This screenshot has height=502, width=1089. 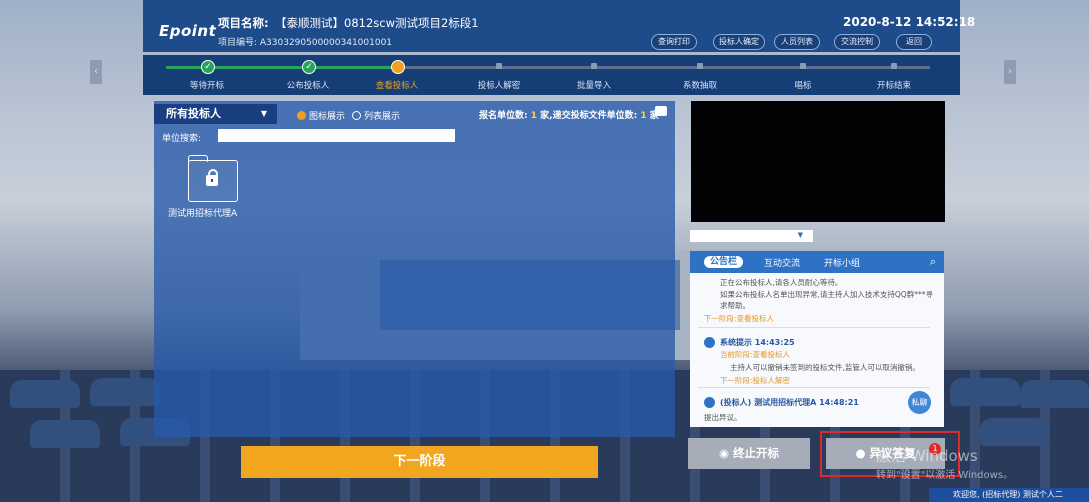 What do you see at coordinates (198, 158) in the screenshot?
I see `folder-tab` at bounding box center [198, 158].